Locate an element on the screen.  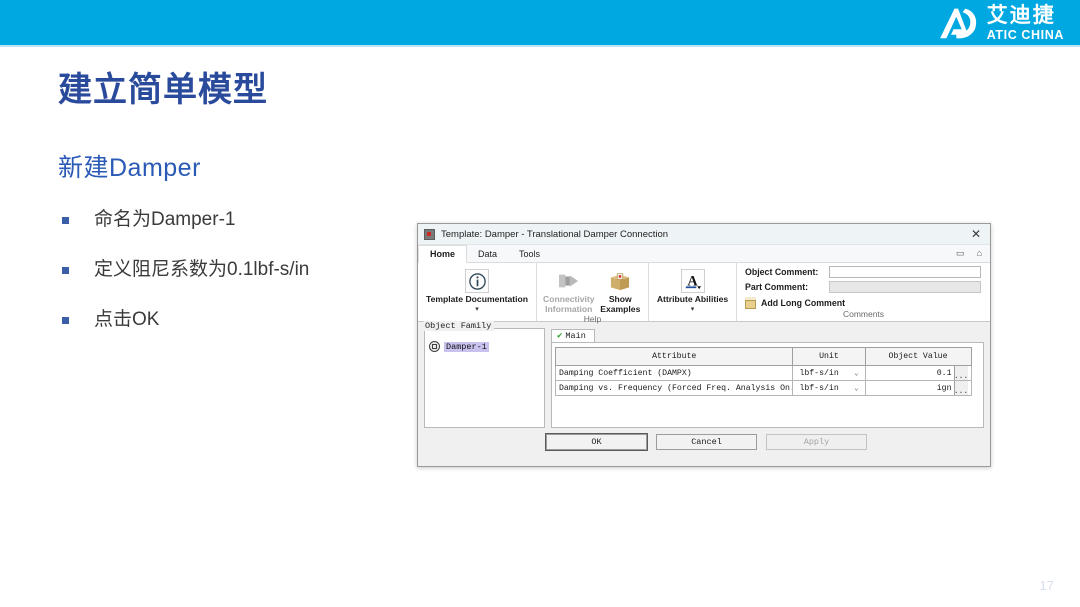
list-item: 定义阻尼系数为0.1lbf-s/in is located at coordinates (227, 270).